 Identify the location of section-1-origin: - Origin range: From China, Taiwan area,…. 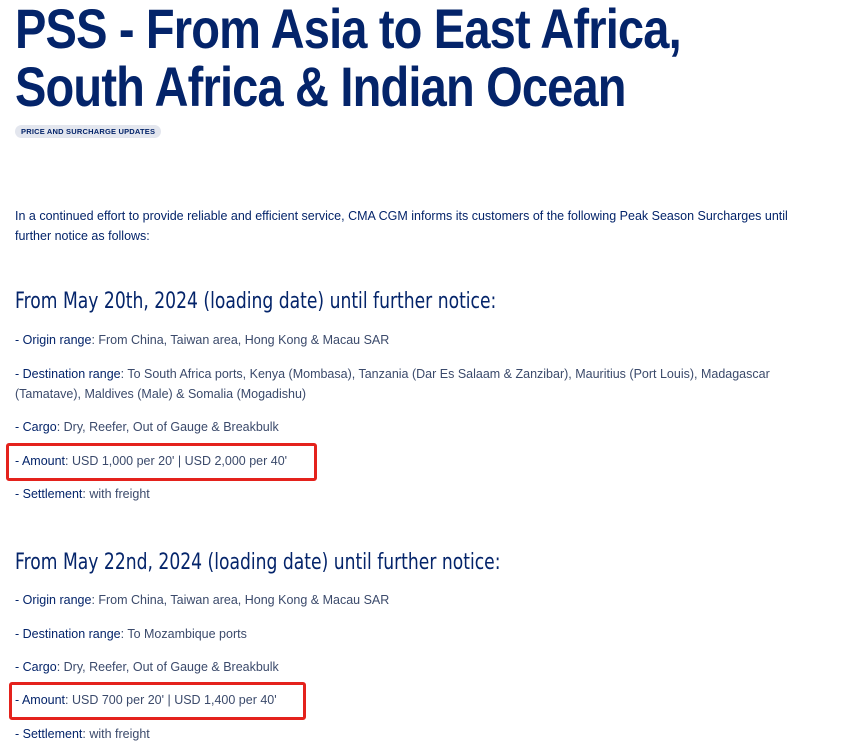
(415, 340).